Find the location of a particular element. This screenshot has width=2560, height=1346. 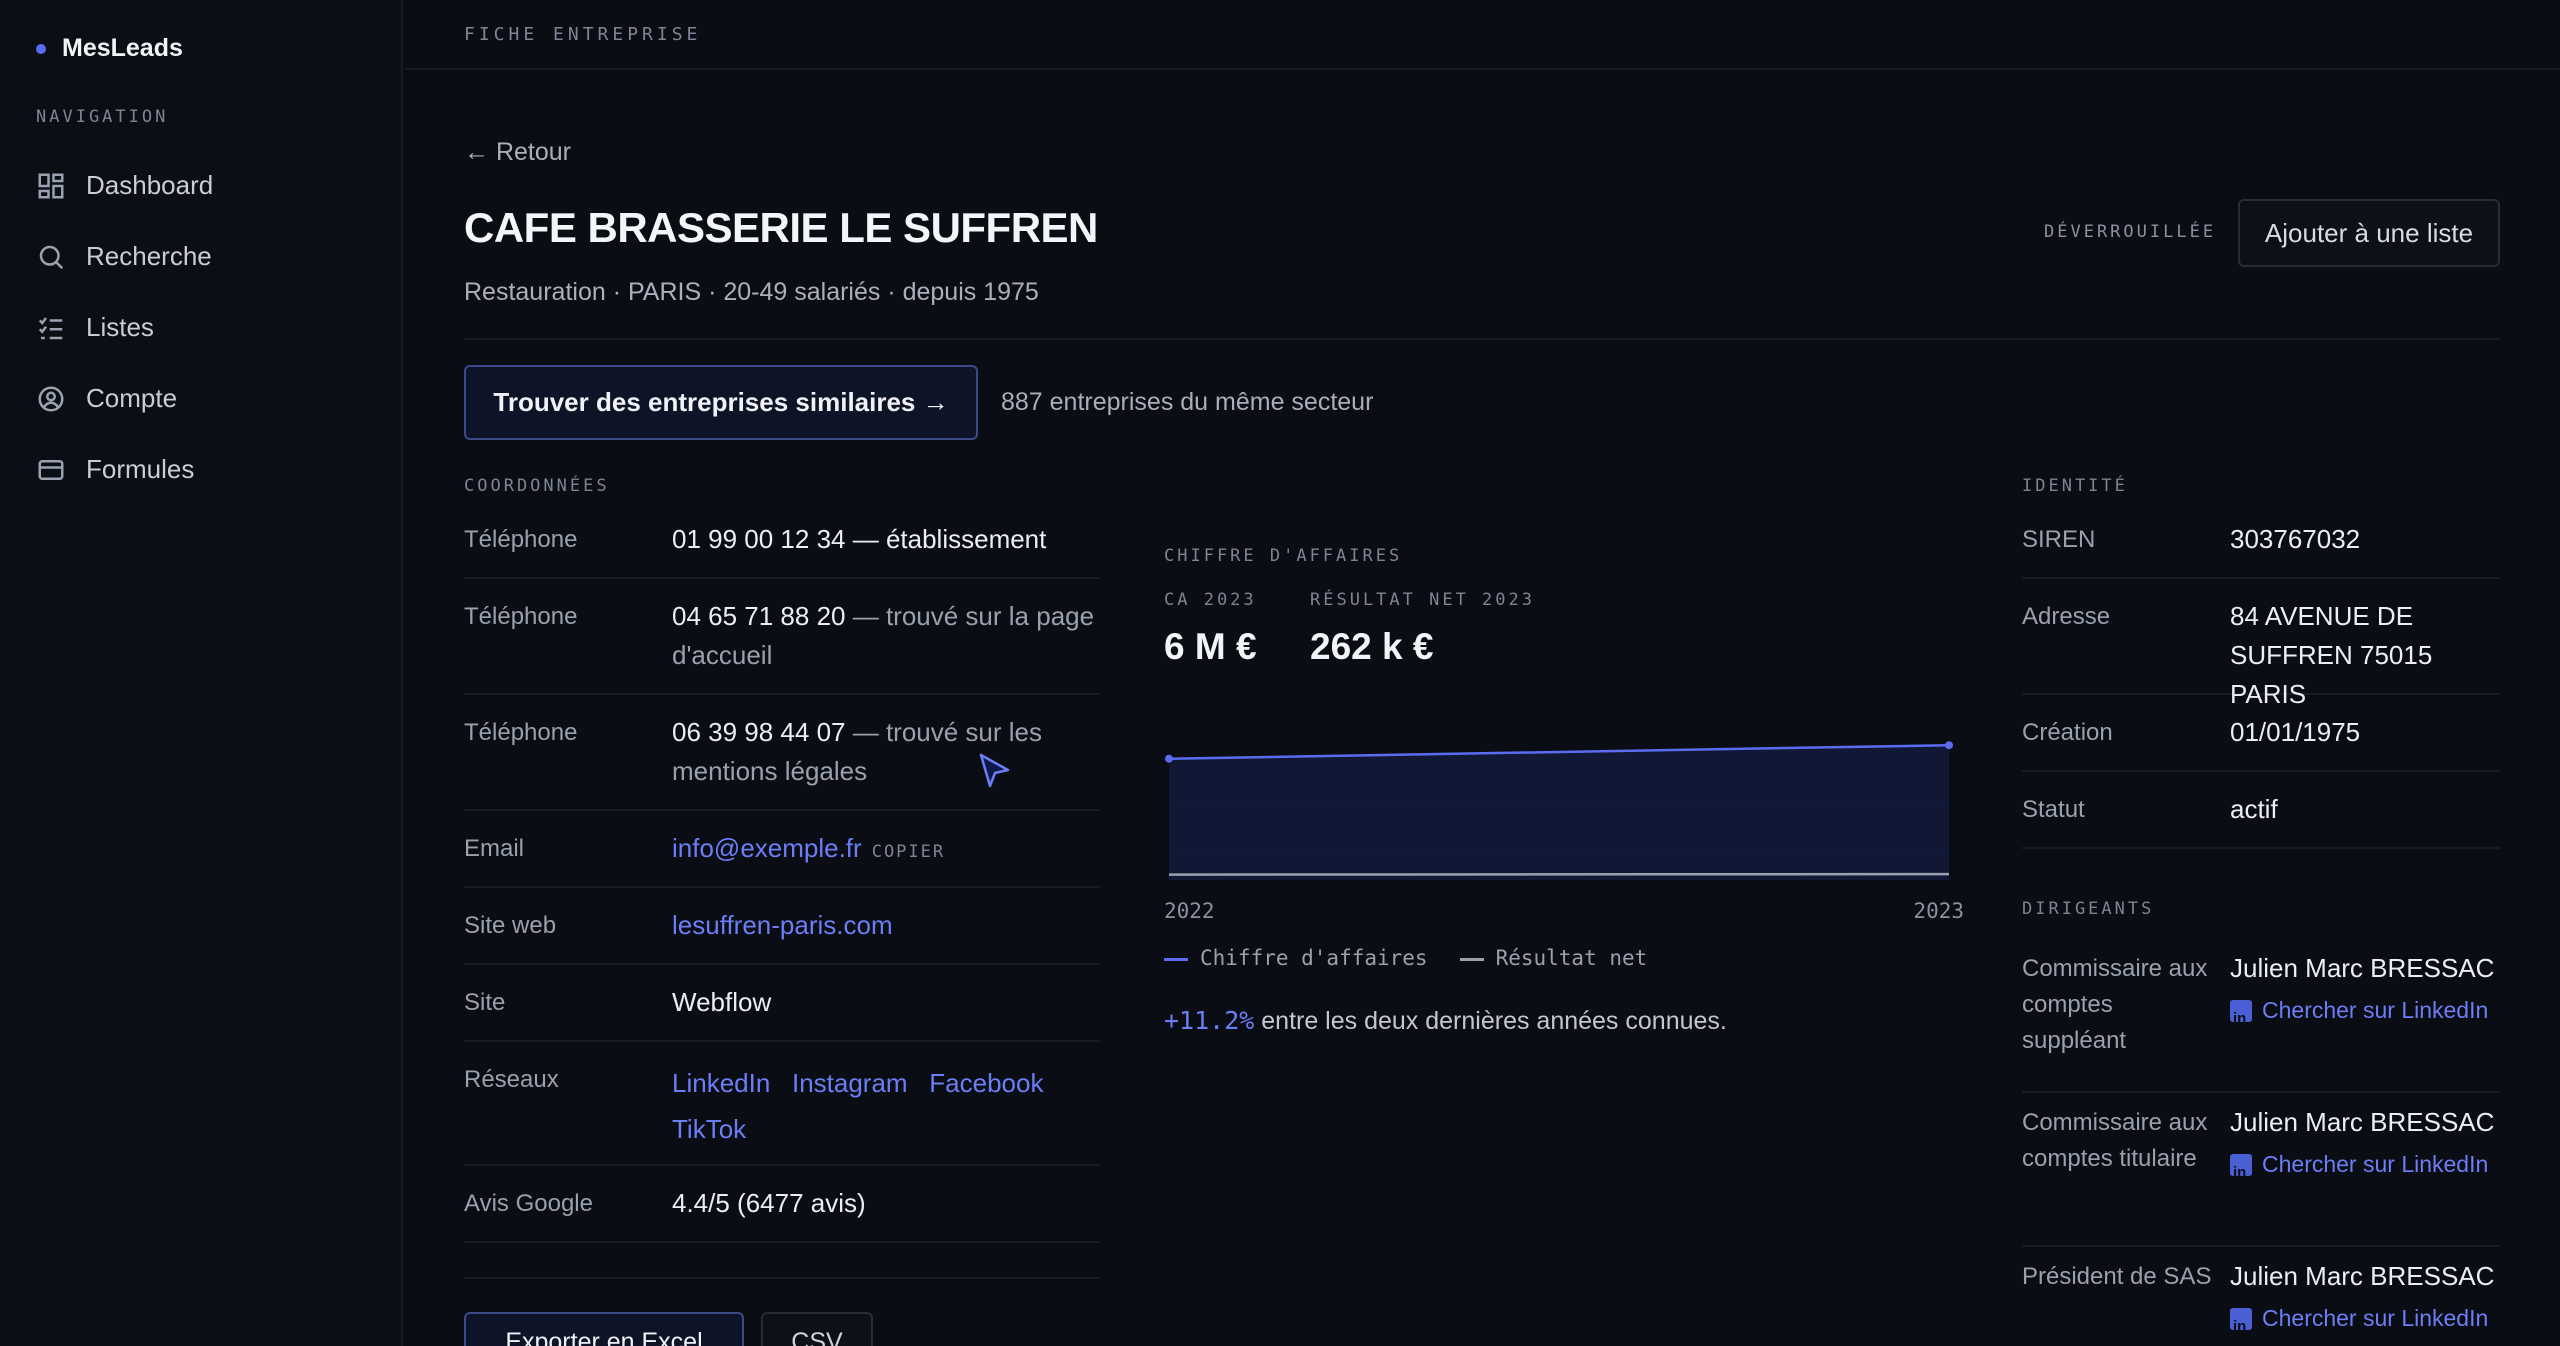

phone-number: 04 65 71 88 20 is located at coordinates (759, 616).